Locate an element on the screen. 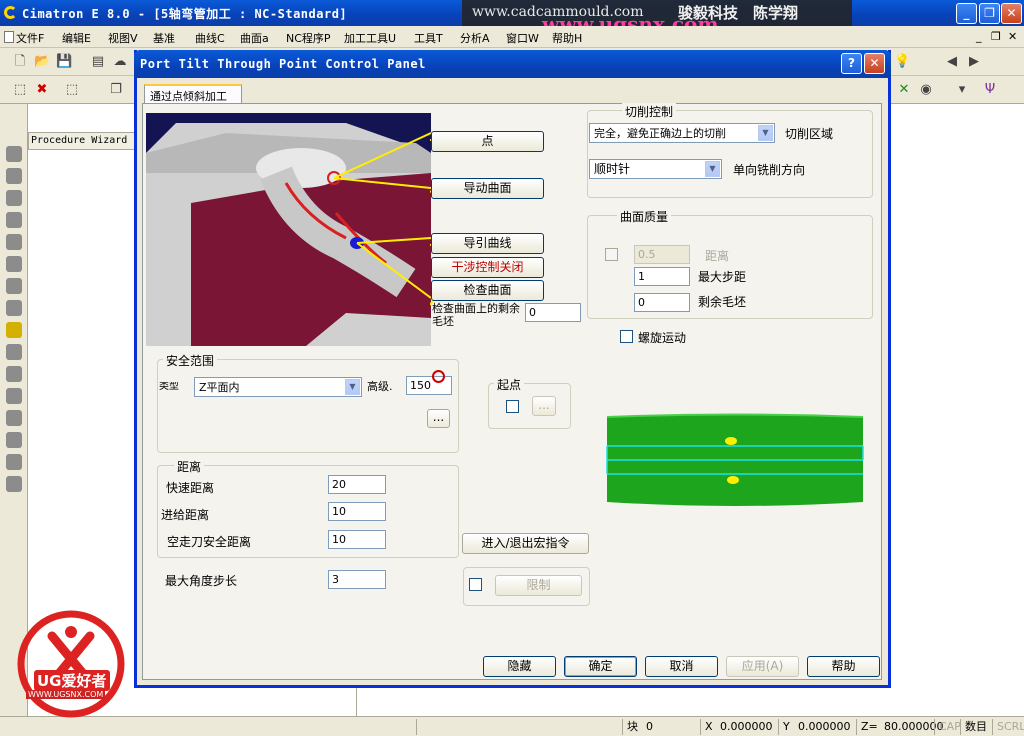  guide-curve-button: 导引曲线 is located at coordinates (487, 243).